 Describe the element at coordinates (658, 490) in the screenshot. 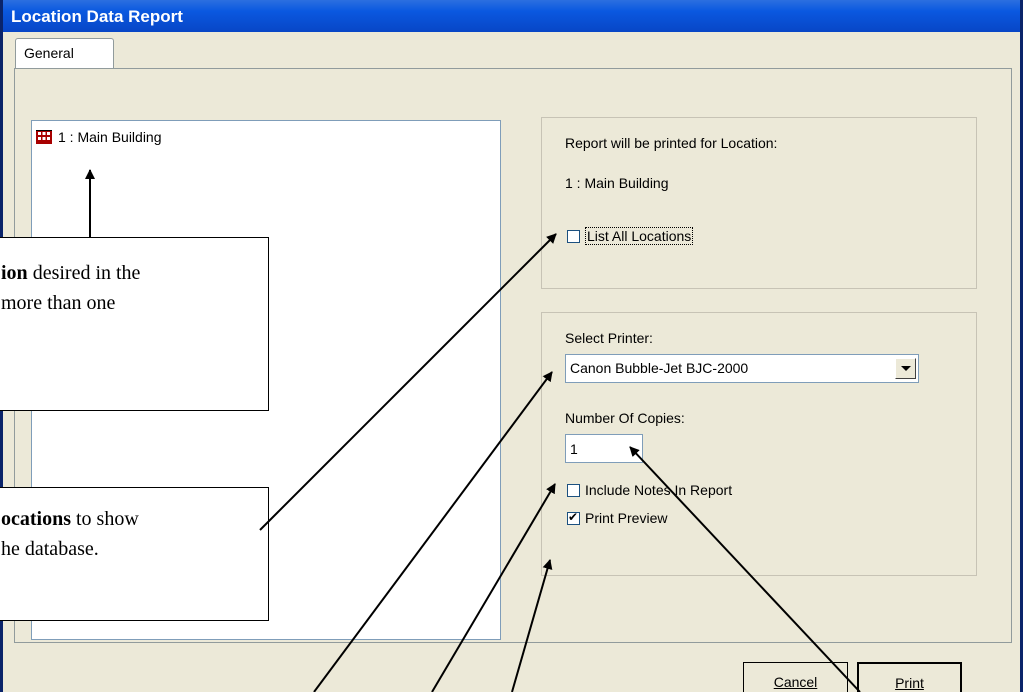

I see `include-notes-label: Include Notes In Report` at that location.